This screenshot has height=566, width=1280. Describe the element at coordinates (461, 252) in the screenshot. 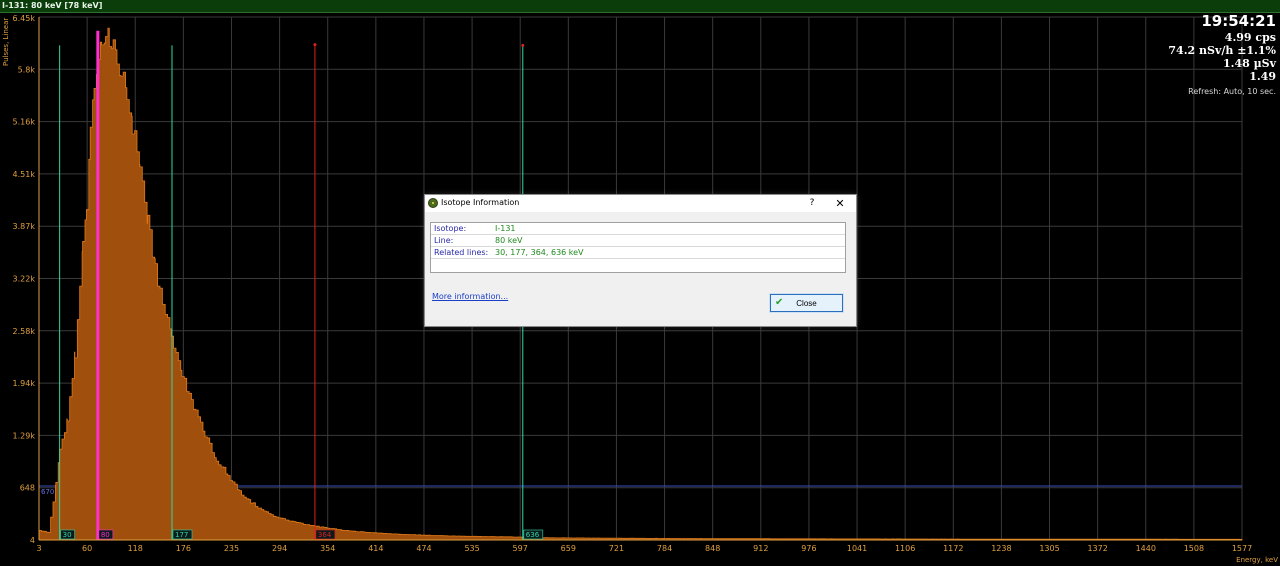

I see `related-lines-label: Related lines:` at that location.